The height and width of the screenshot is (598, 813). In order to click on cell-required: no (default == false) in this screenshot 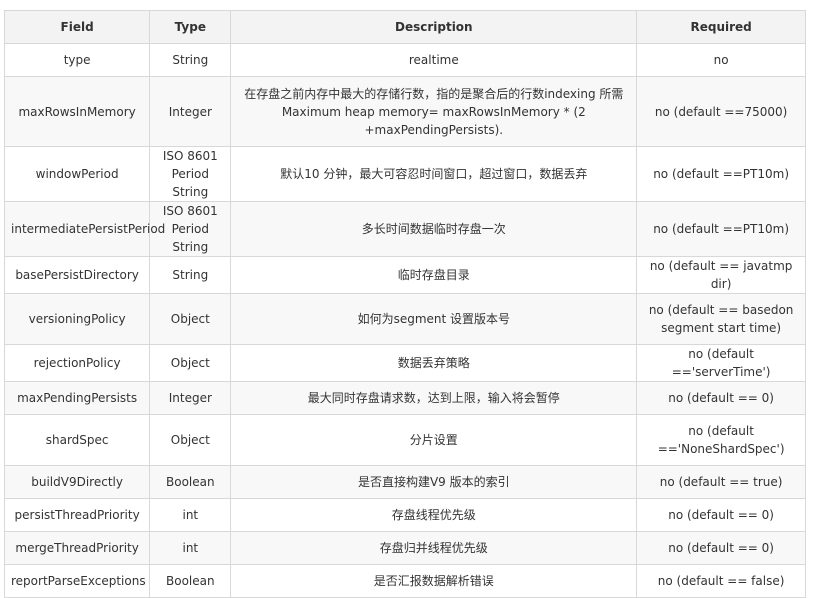, I will do `click(721, 581)`.